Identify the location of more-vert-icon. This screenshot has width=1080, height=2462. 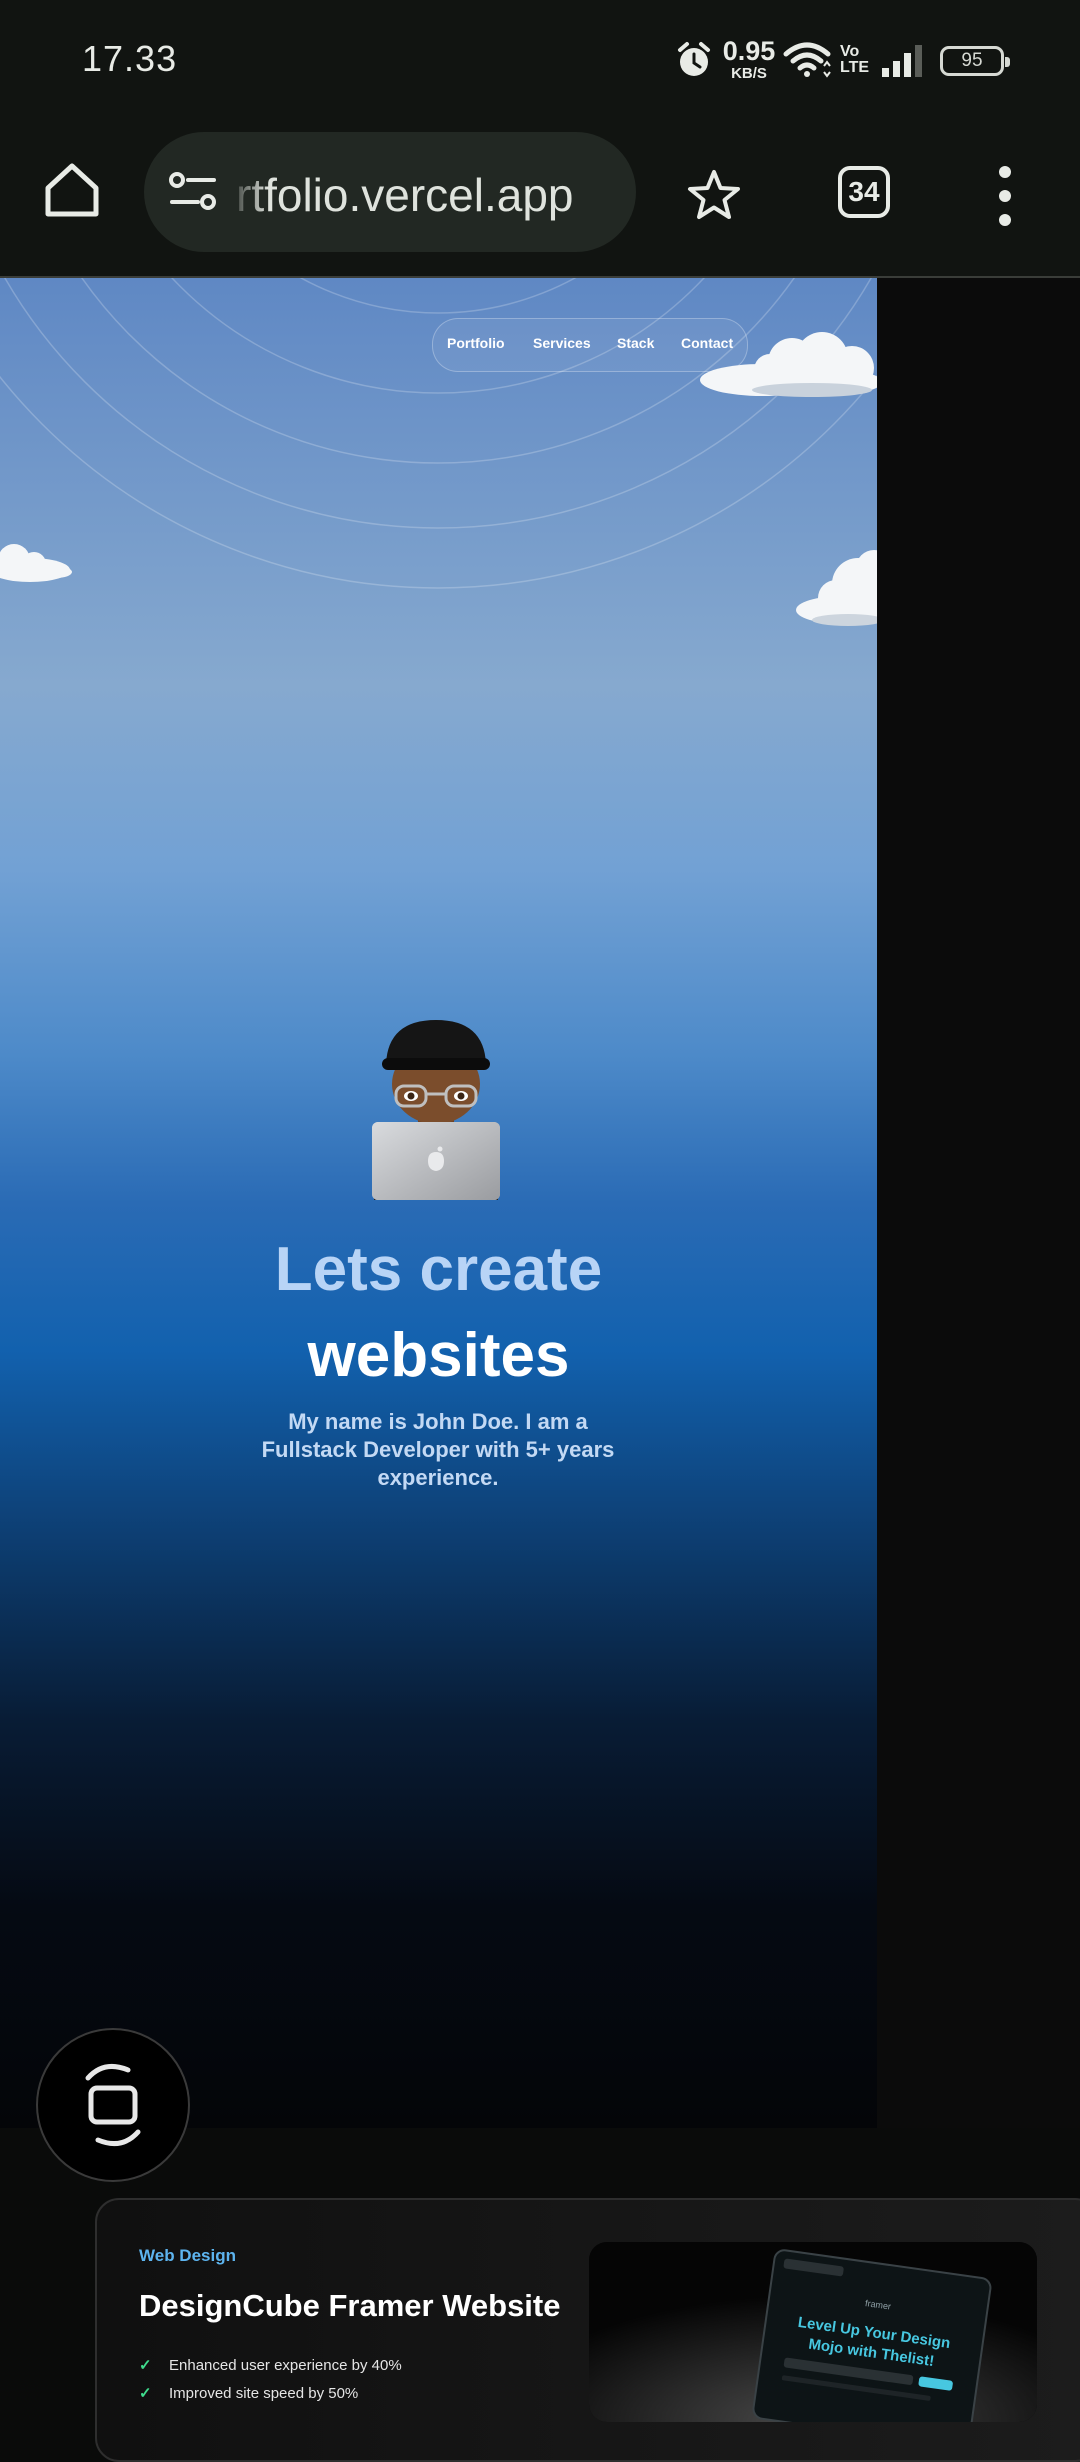
(1005, 196).